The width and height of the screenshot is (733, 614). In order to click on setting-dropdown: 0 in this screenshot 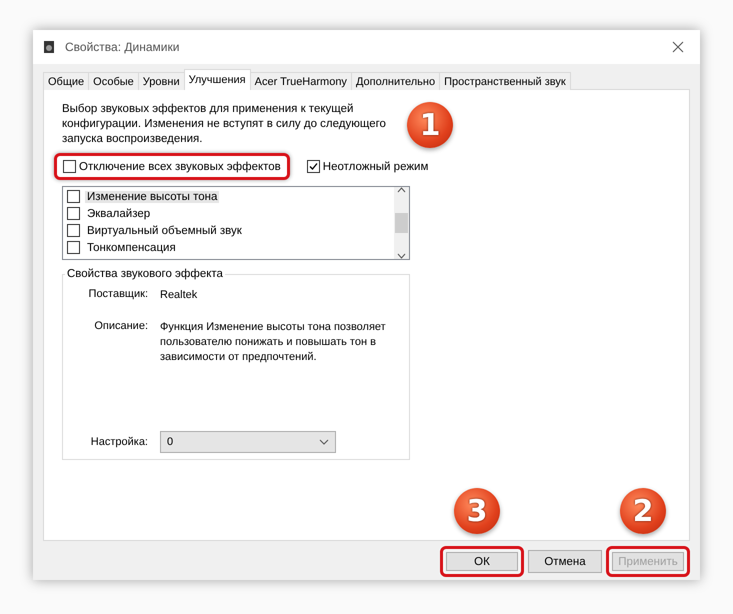, I will do `click(248, 442)`.